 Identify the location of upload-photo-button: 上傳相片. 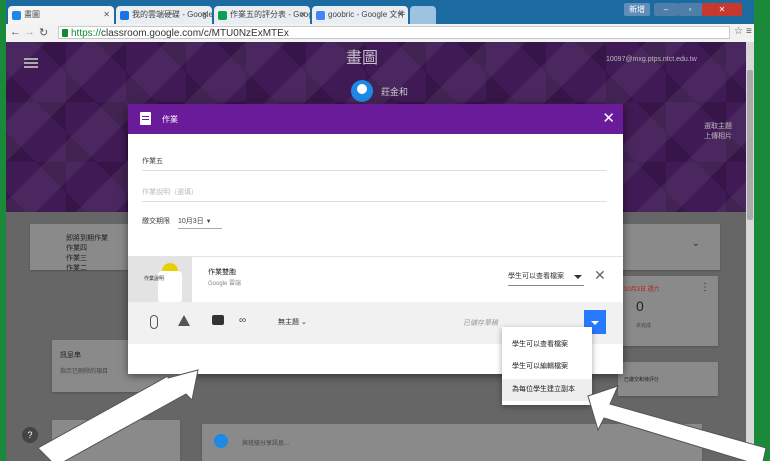
(718, 137).